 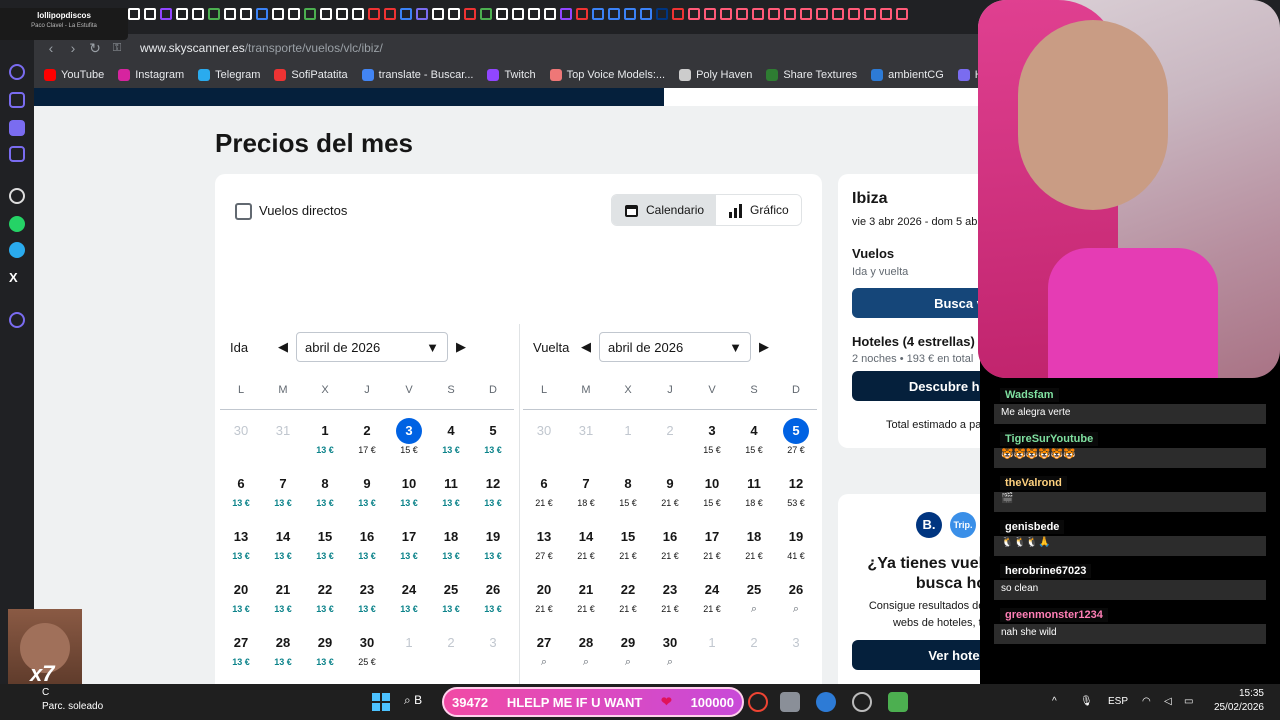 I want to click on calendar-day: 1 13 €, so click(x=325, y=436).